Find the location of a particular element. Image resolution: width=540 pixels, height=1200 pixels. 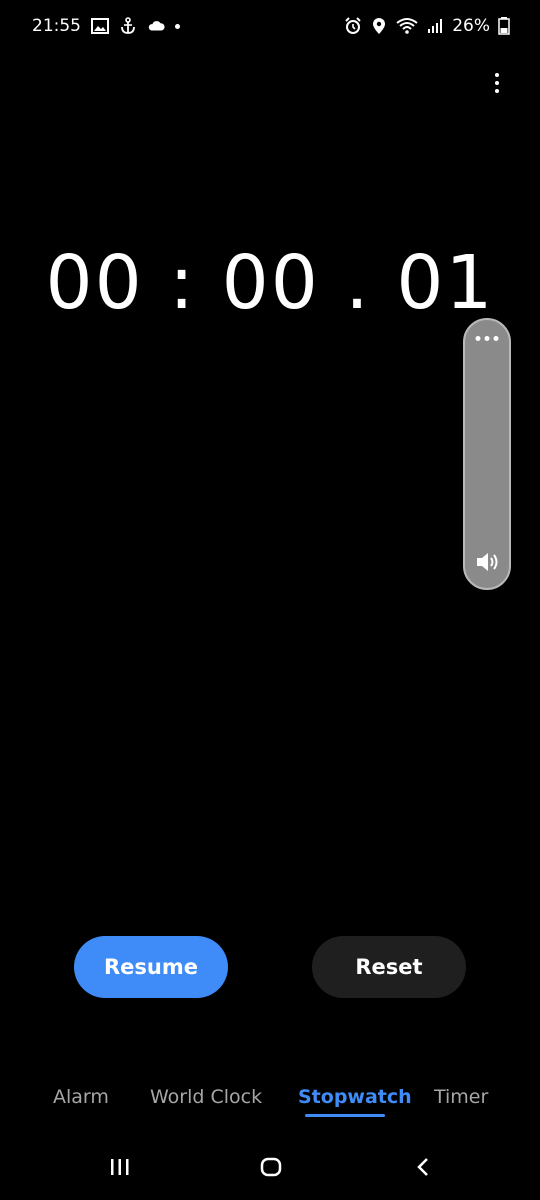

status-left: 21:55 is located at coordinates (106, 26).